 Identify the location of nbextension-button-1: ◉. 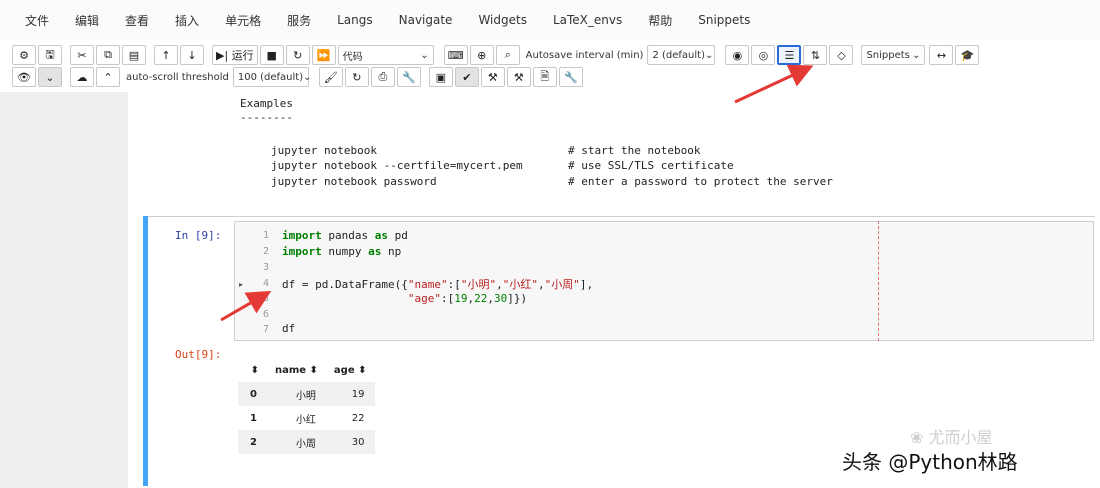
(737, 55).